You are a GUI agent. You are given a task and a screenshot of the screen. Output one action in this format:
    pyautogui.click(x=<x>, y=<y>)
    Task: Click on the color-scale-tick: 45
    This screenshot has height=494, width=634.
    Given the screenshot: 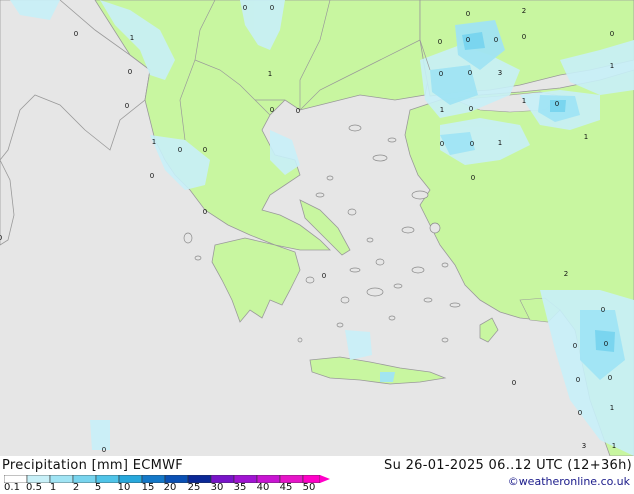 What is the action you would take?
    pyautogui.click(x=286, y=487)
    